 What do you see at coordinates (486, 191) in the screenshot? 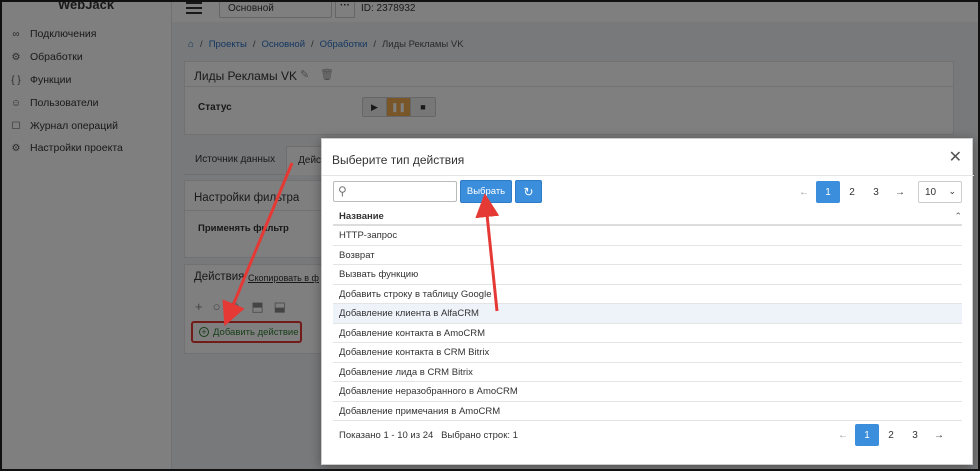
I see `select-button: Выбрать` at bounding box center [486, 191].